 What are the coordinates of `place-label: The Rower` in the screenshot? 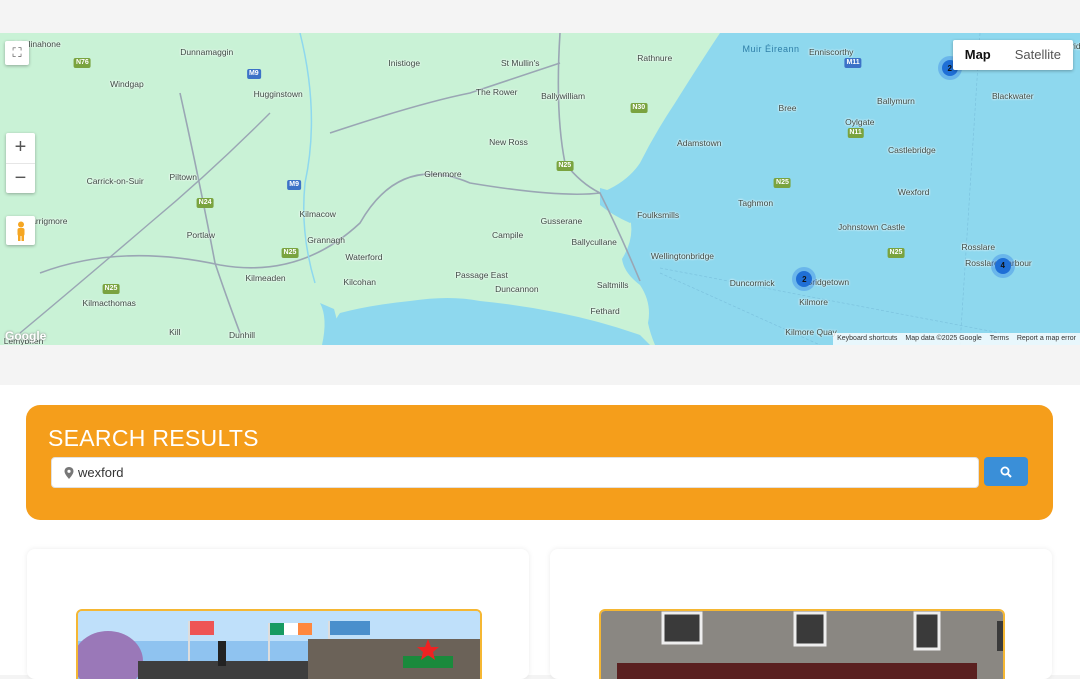 It's located at (496, 92).